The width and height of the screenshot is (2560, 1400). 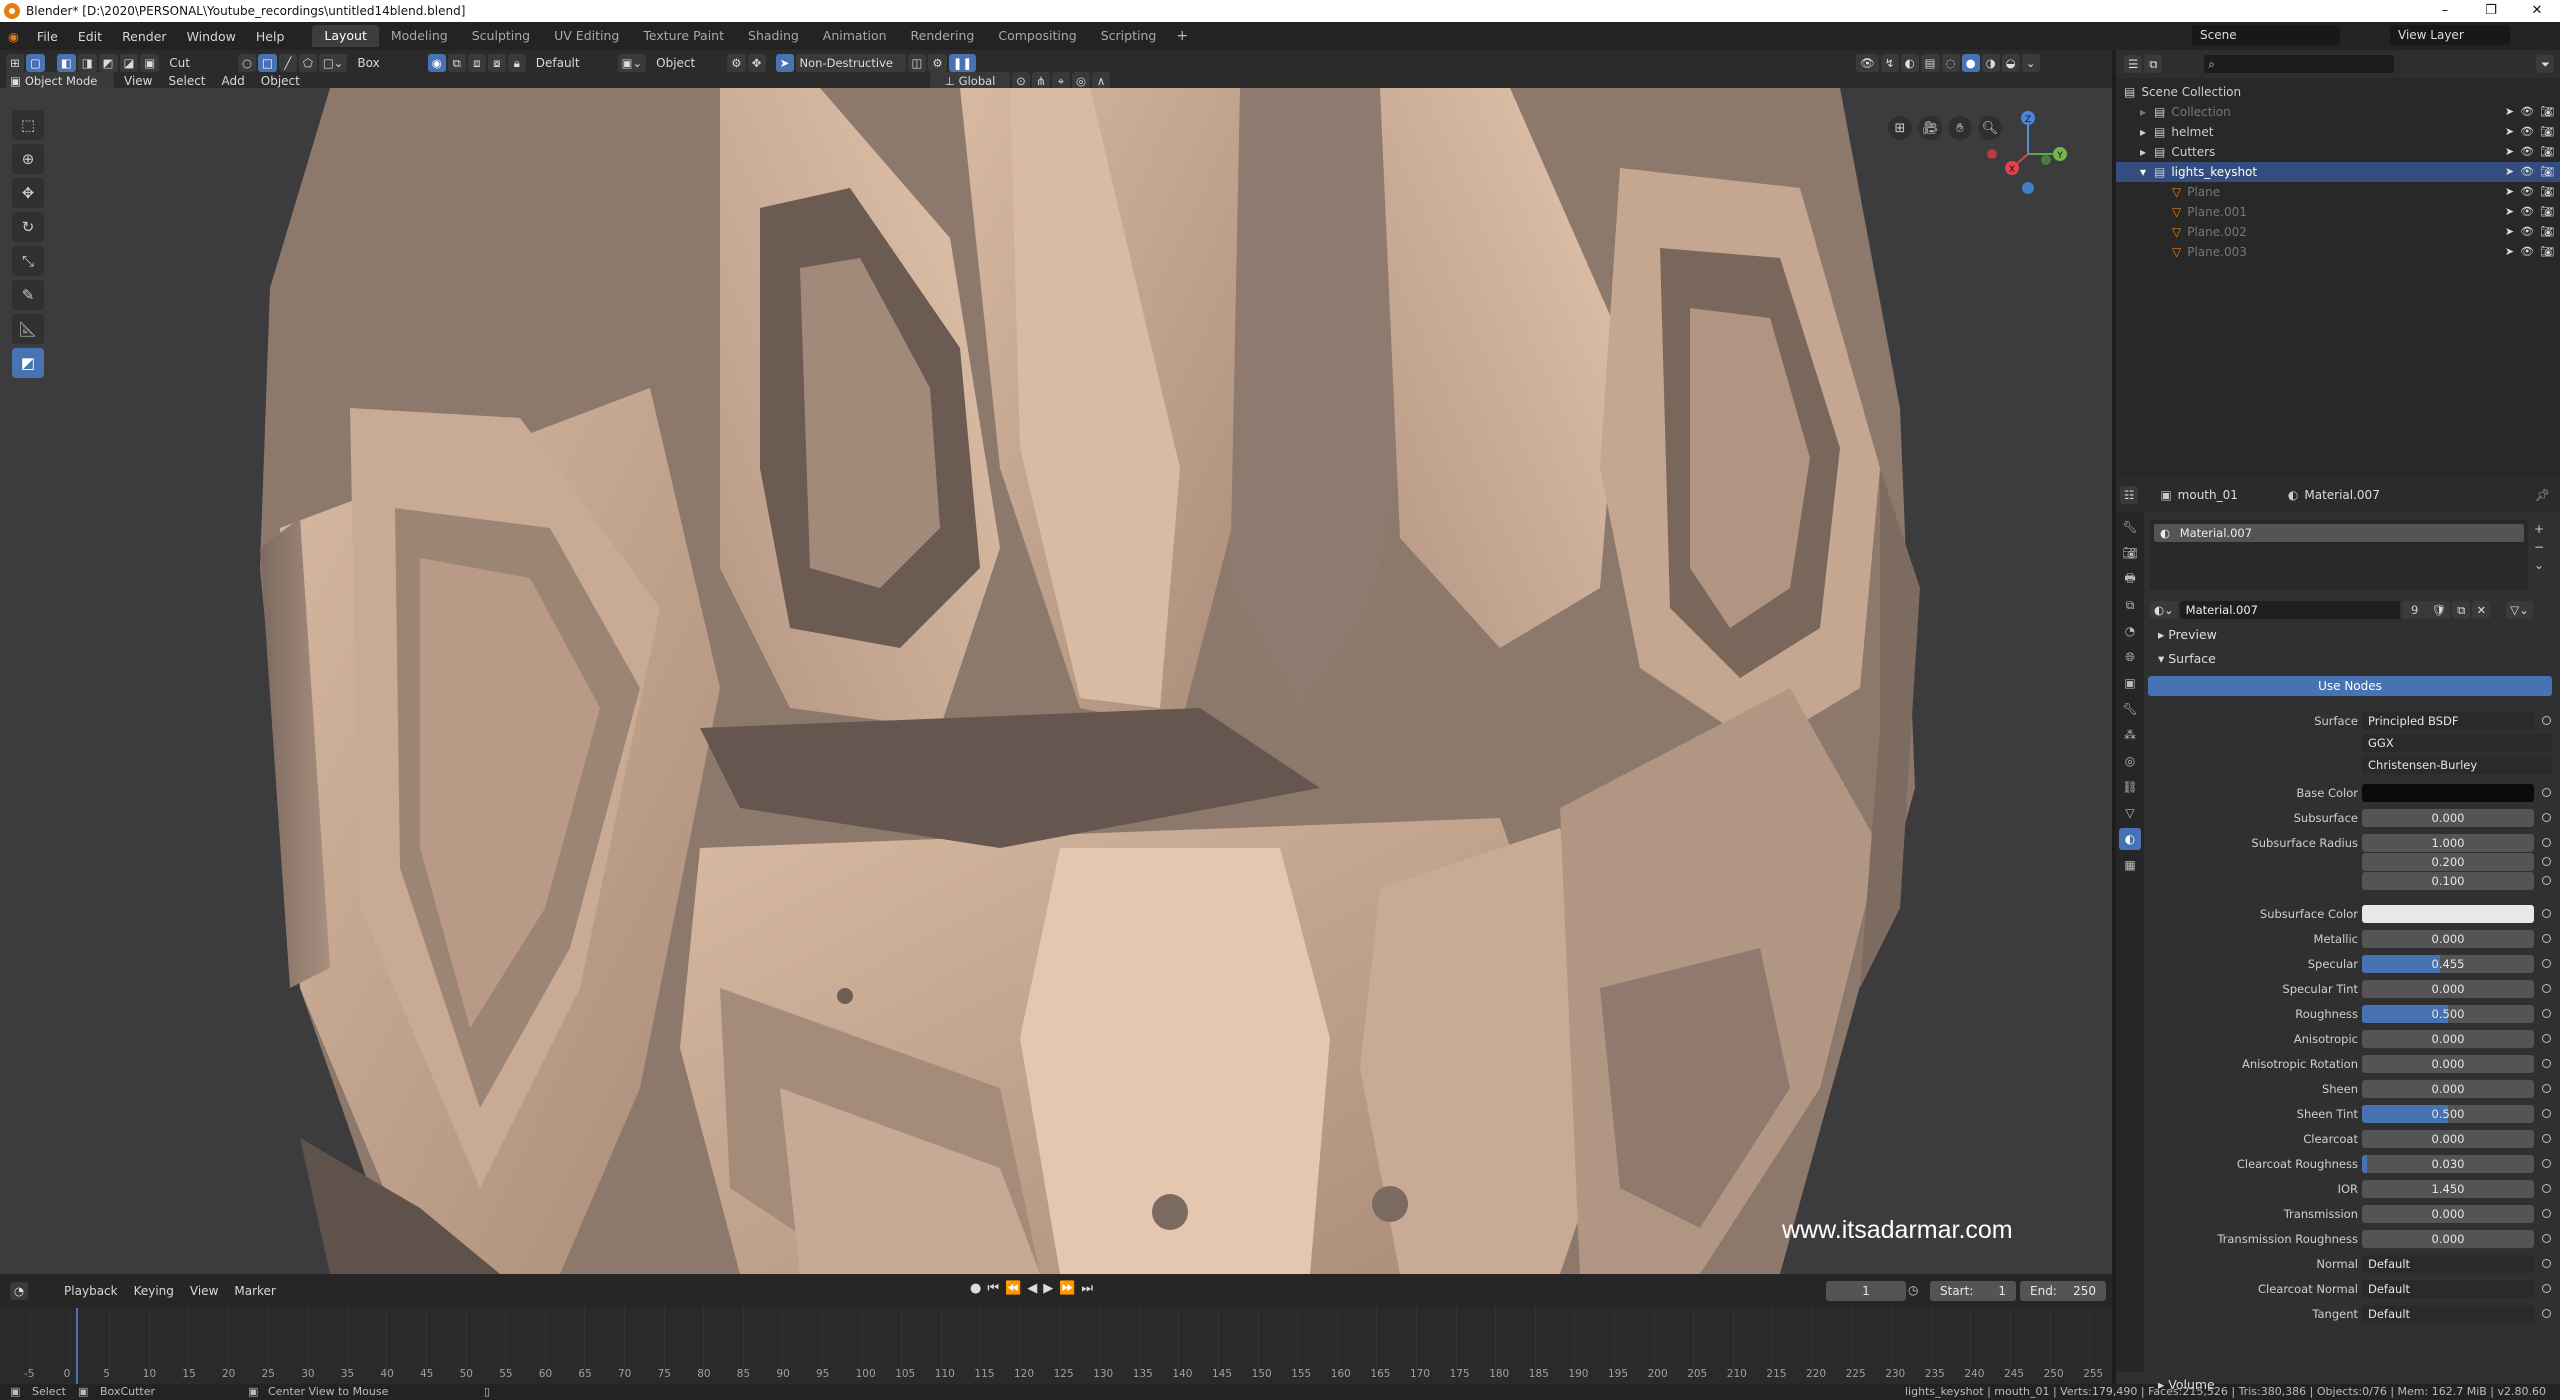 I want to click on menu-render: Render, so click(x=144, y=36).